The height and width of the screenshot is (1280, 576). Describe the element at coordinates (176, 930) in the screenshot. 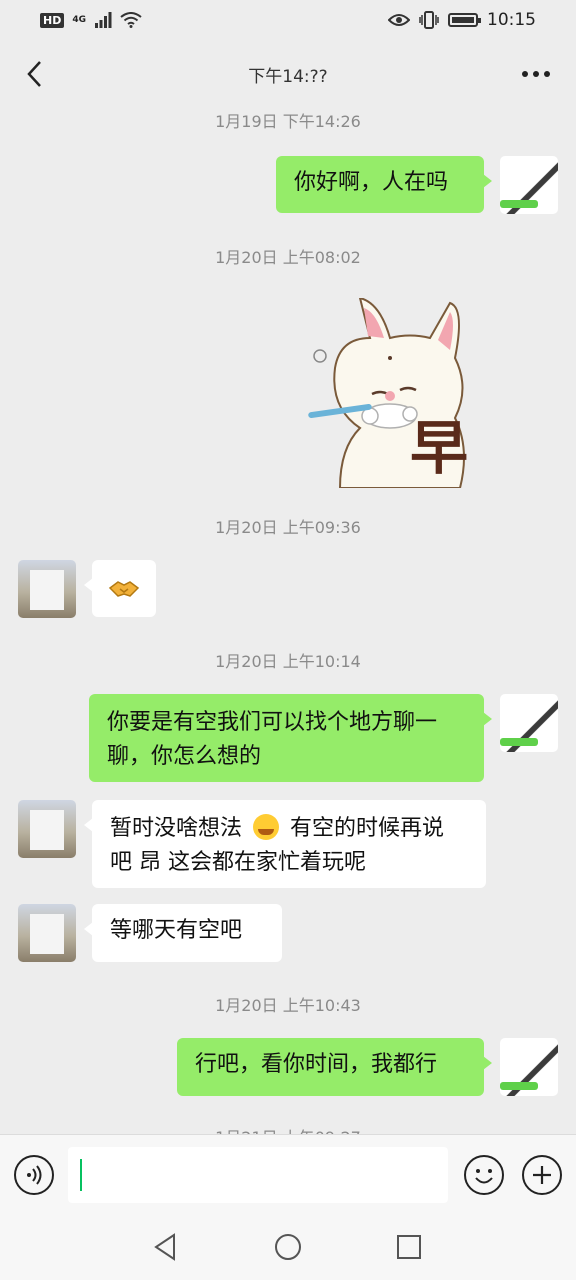

I see `message-text: 等哪天有空吧` at that location.